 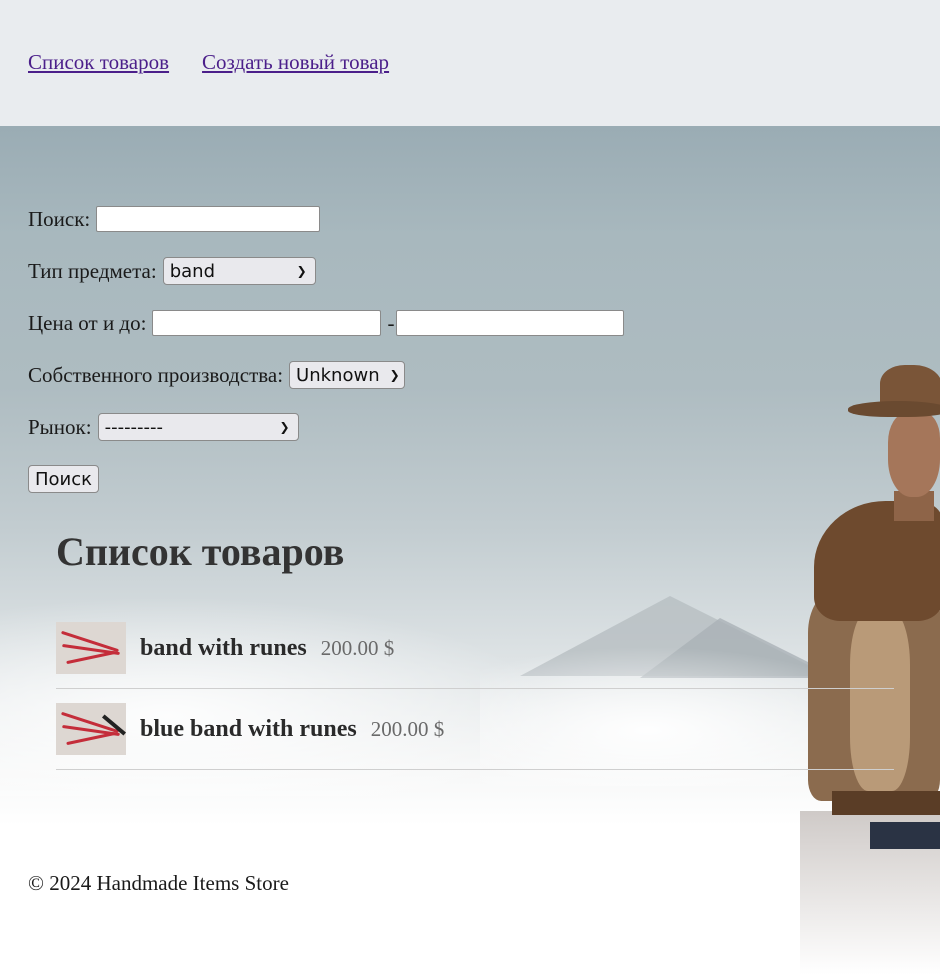 I want to click on market-label: Рынок:, so click(x=60, y=426).